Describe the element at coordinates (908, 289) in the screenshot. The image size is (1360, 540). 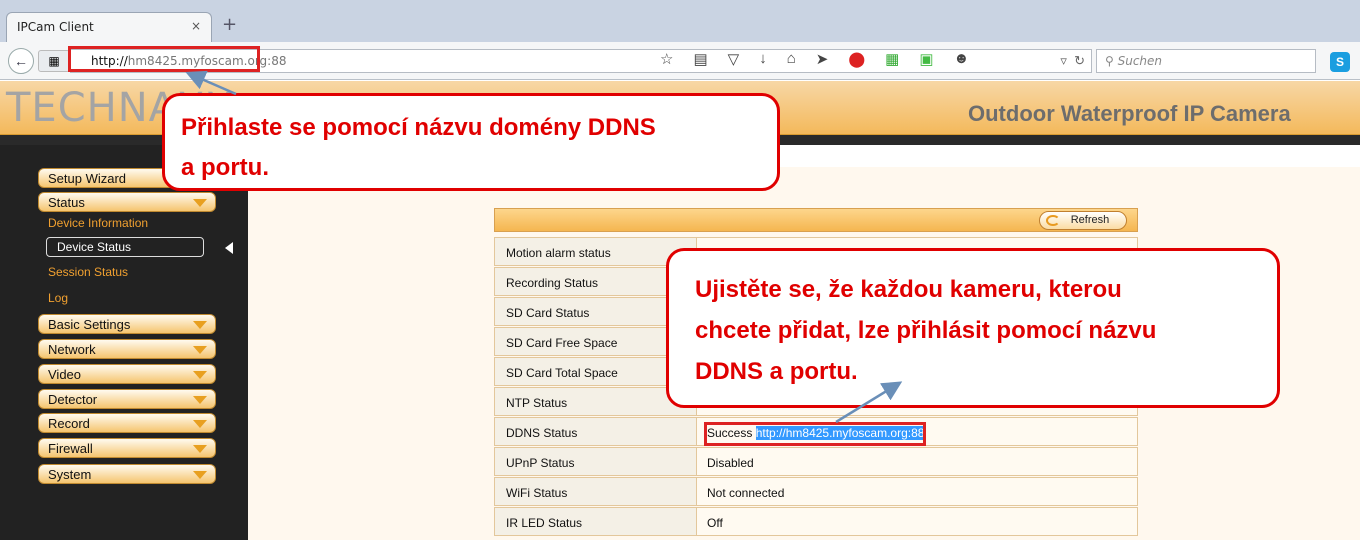
I see `callout-text: Ujistěte se, že každou kameru, kterou` at that location.